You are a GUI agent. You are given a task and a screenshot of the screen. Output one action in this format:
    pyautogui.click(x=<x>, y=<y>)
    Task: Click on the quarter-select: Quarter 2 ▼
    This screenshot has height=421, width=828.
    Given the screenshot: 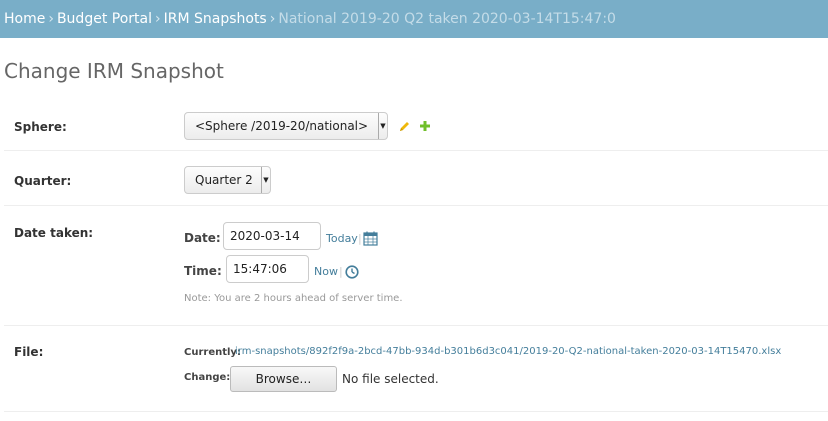 What is the action you would take?
    pyautogui.click(x=227, y=180)
    